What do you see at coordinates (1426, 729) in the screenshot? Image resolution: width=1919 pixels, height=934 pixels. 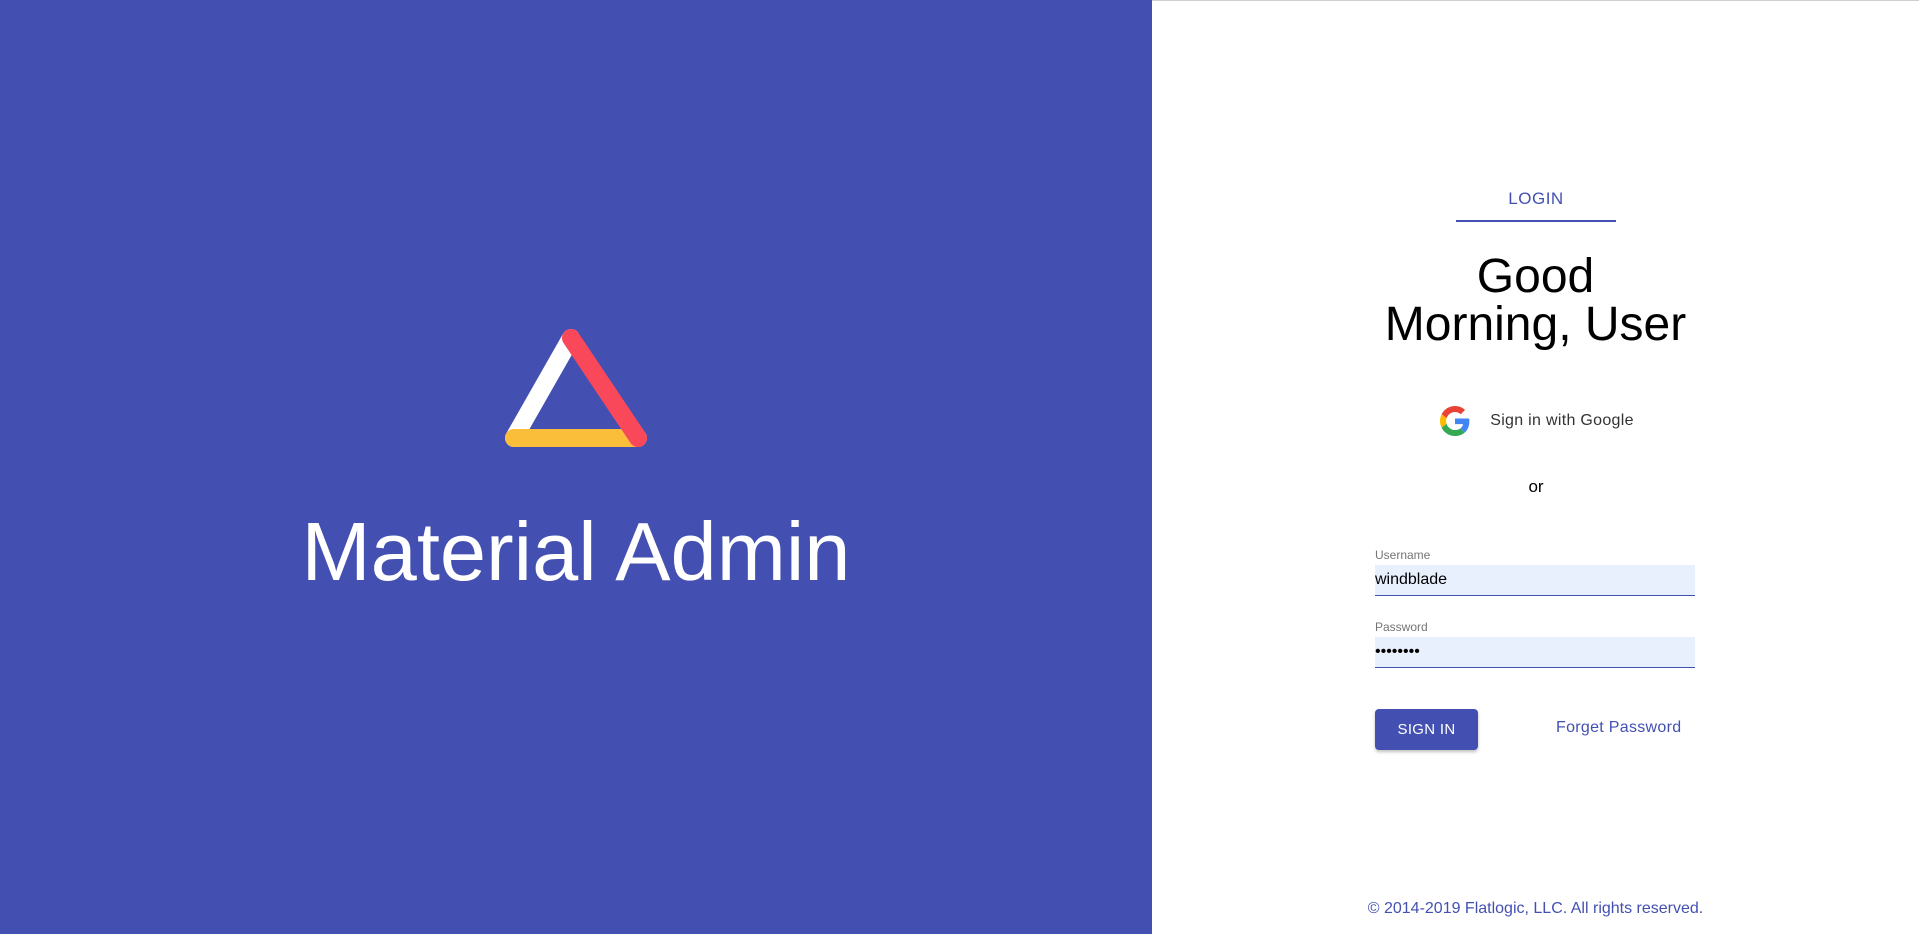 I see `sign-in-button: SIGN IN` at bounding box center [1426, 729].